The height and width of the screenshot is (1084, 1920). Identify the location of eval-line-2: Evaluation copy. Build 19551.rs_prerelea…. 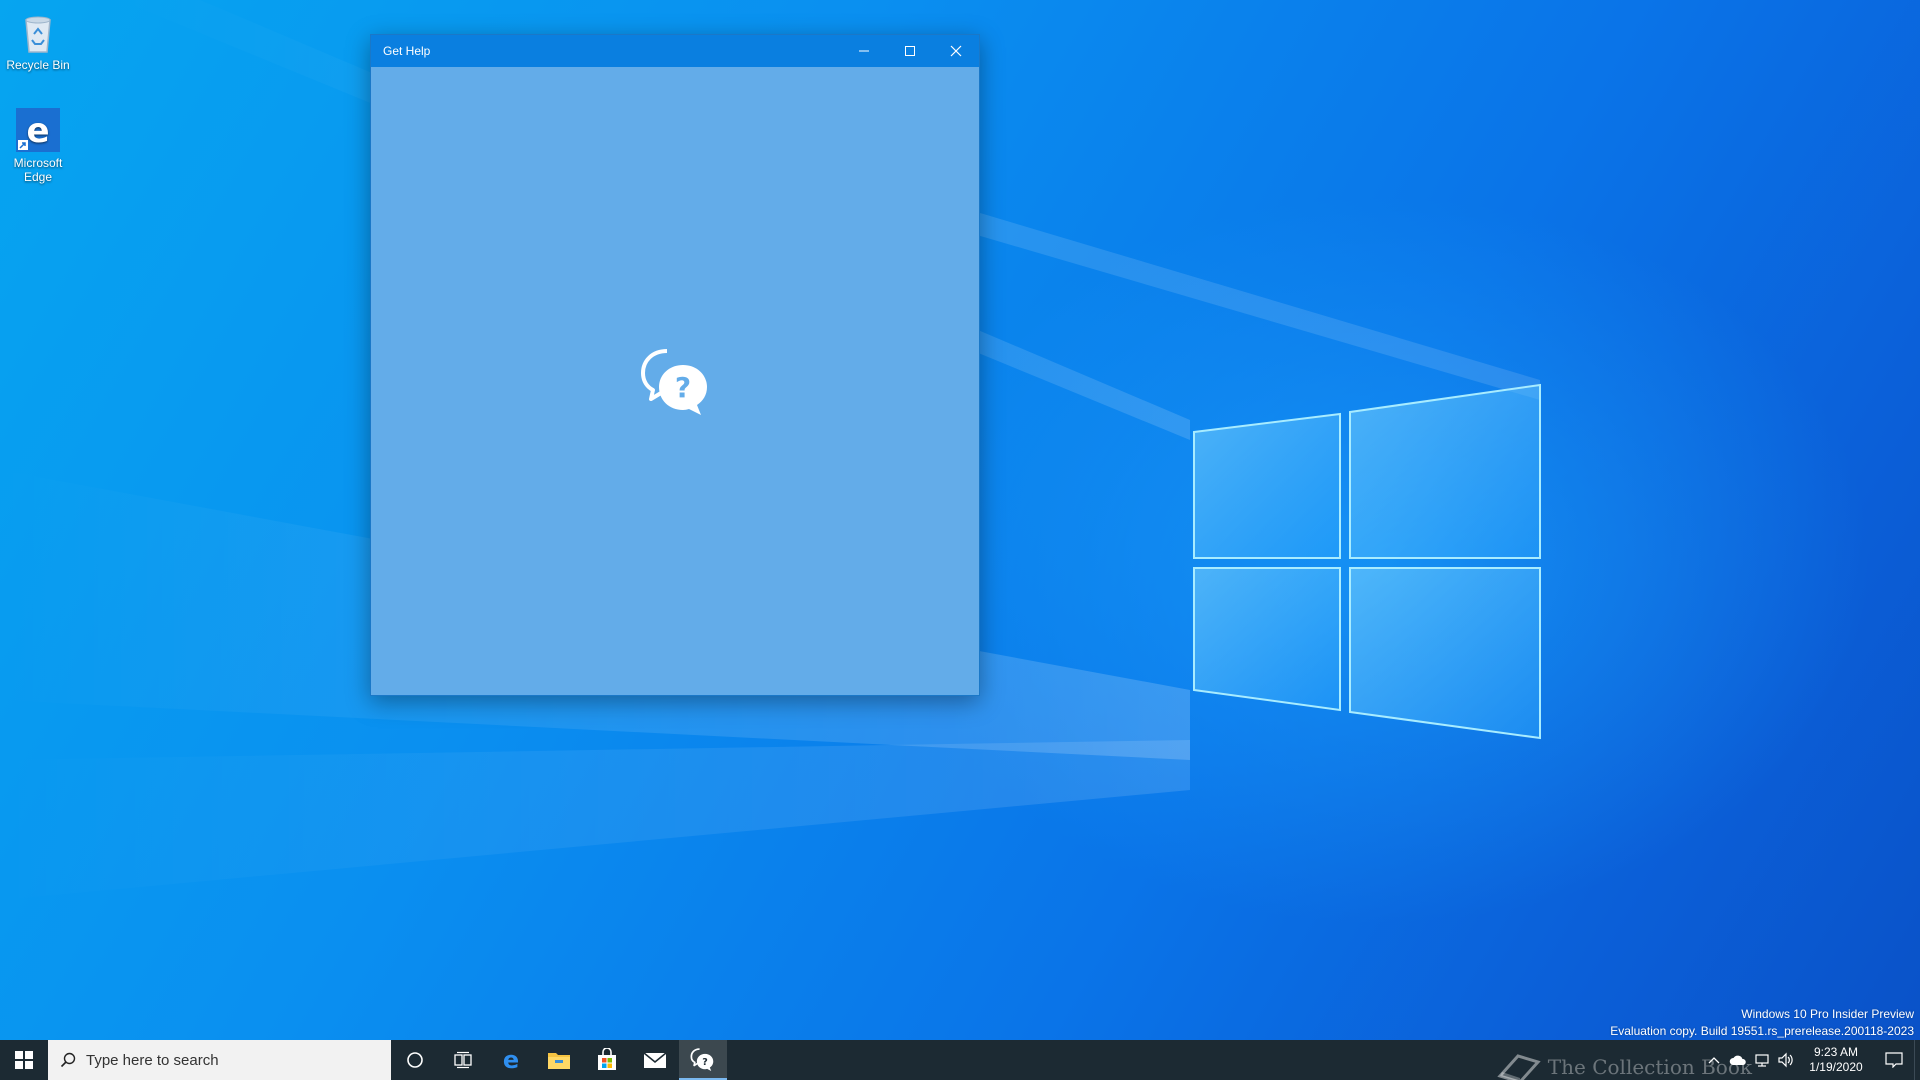
(1762, 1031).